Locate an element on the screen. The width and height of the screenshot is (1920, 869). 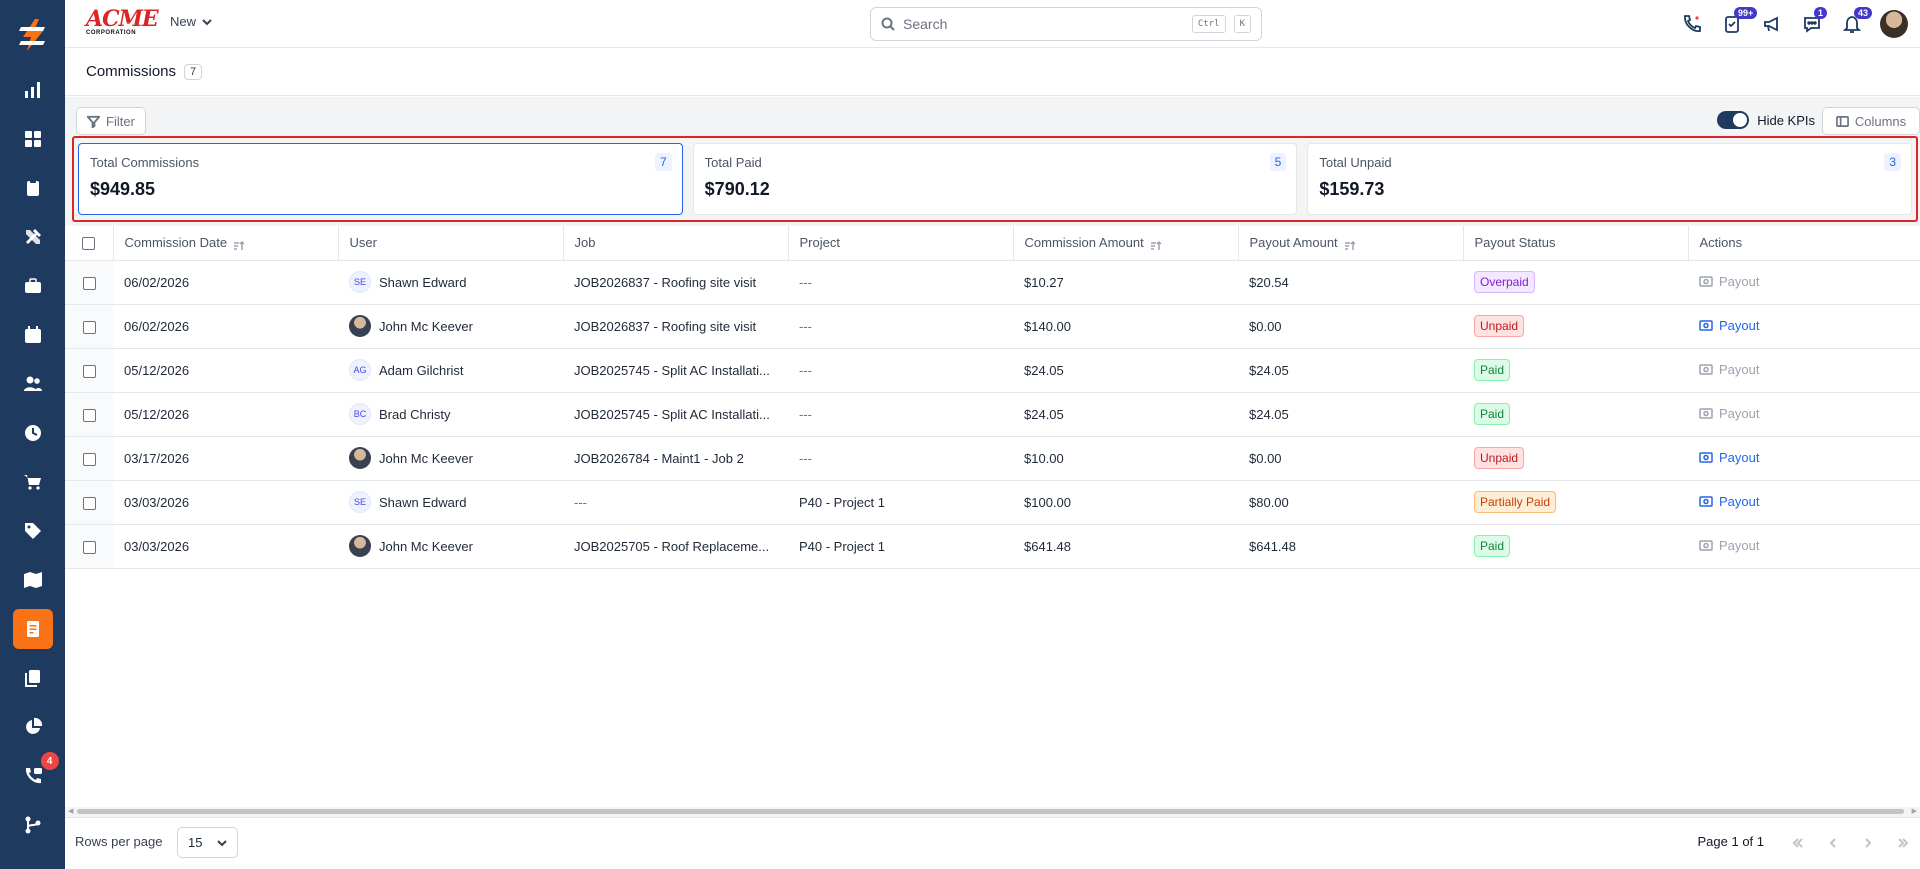
user-initials-avatar: SE is located at coordinates (360, 502).